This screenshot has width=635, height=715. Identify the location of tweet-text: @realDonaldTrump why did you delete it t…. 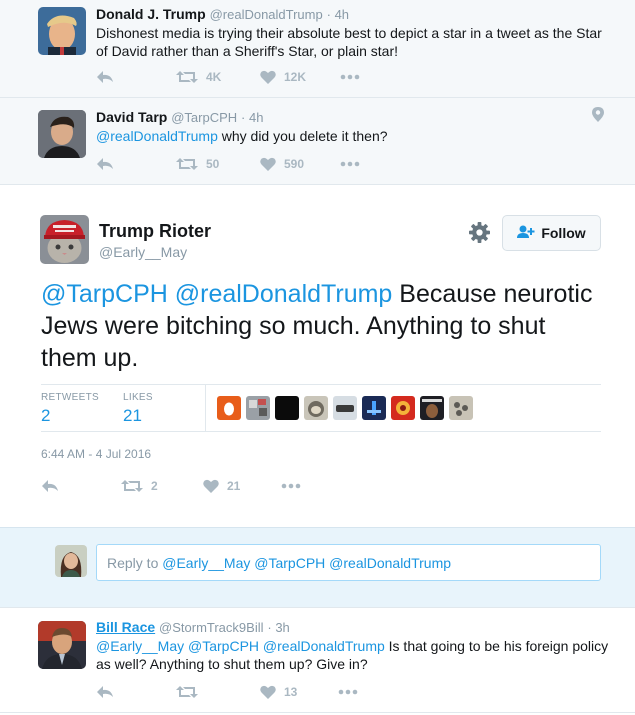
(356, 136).